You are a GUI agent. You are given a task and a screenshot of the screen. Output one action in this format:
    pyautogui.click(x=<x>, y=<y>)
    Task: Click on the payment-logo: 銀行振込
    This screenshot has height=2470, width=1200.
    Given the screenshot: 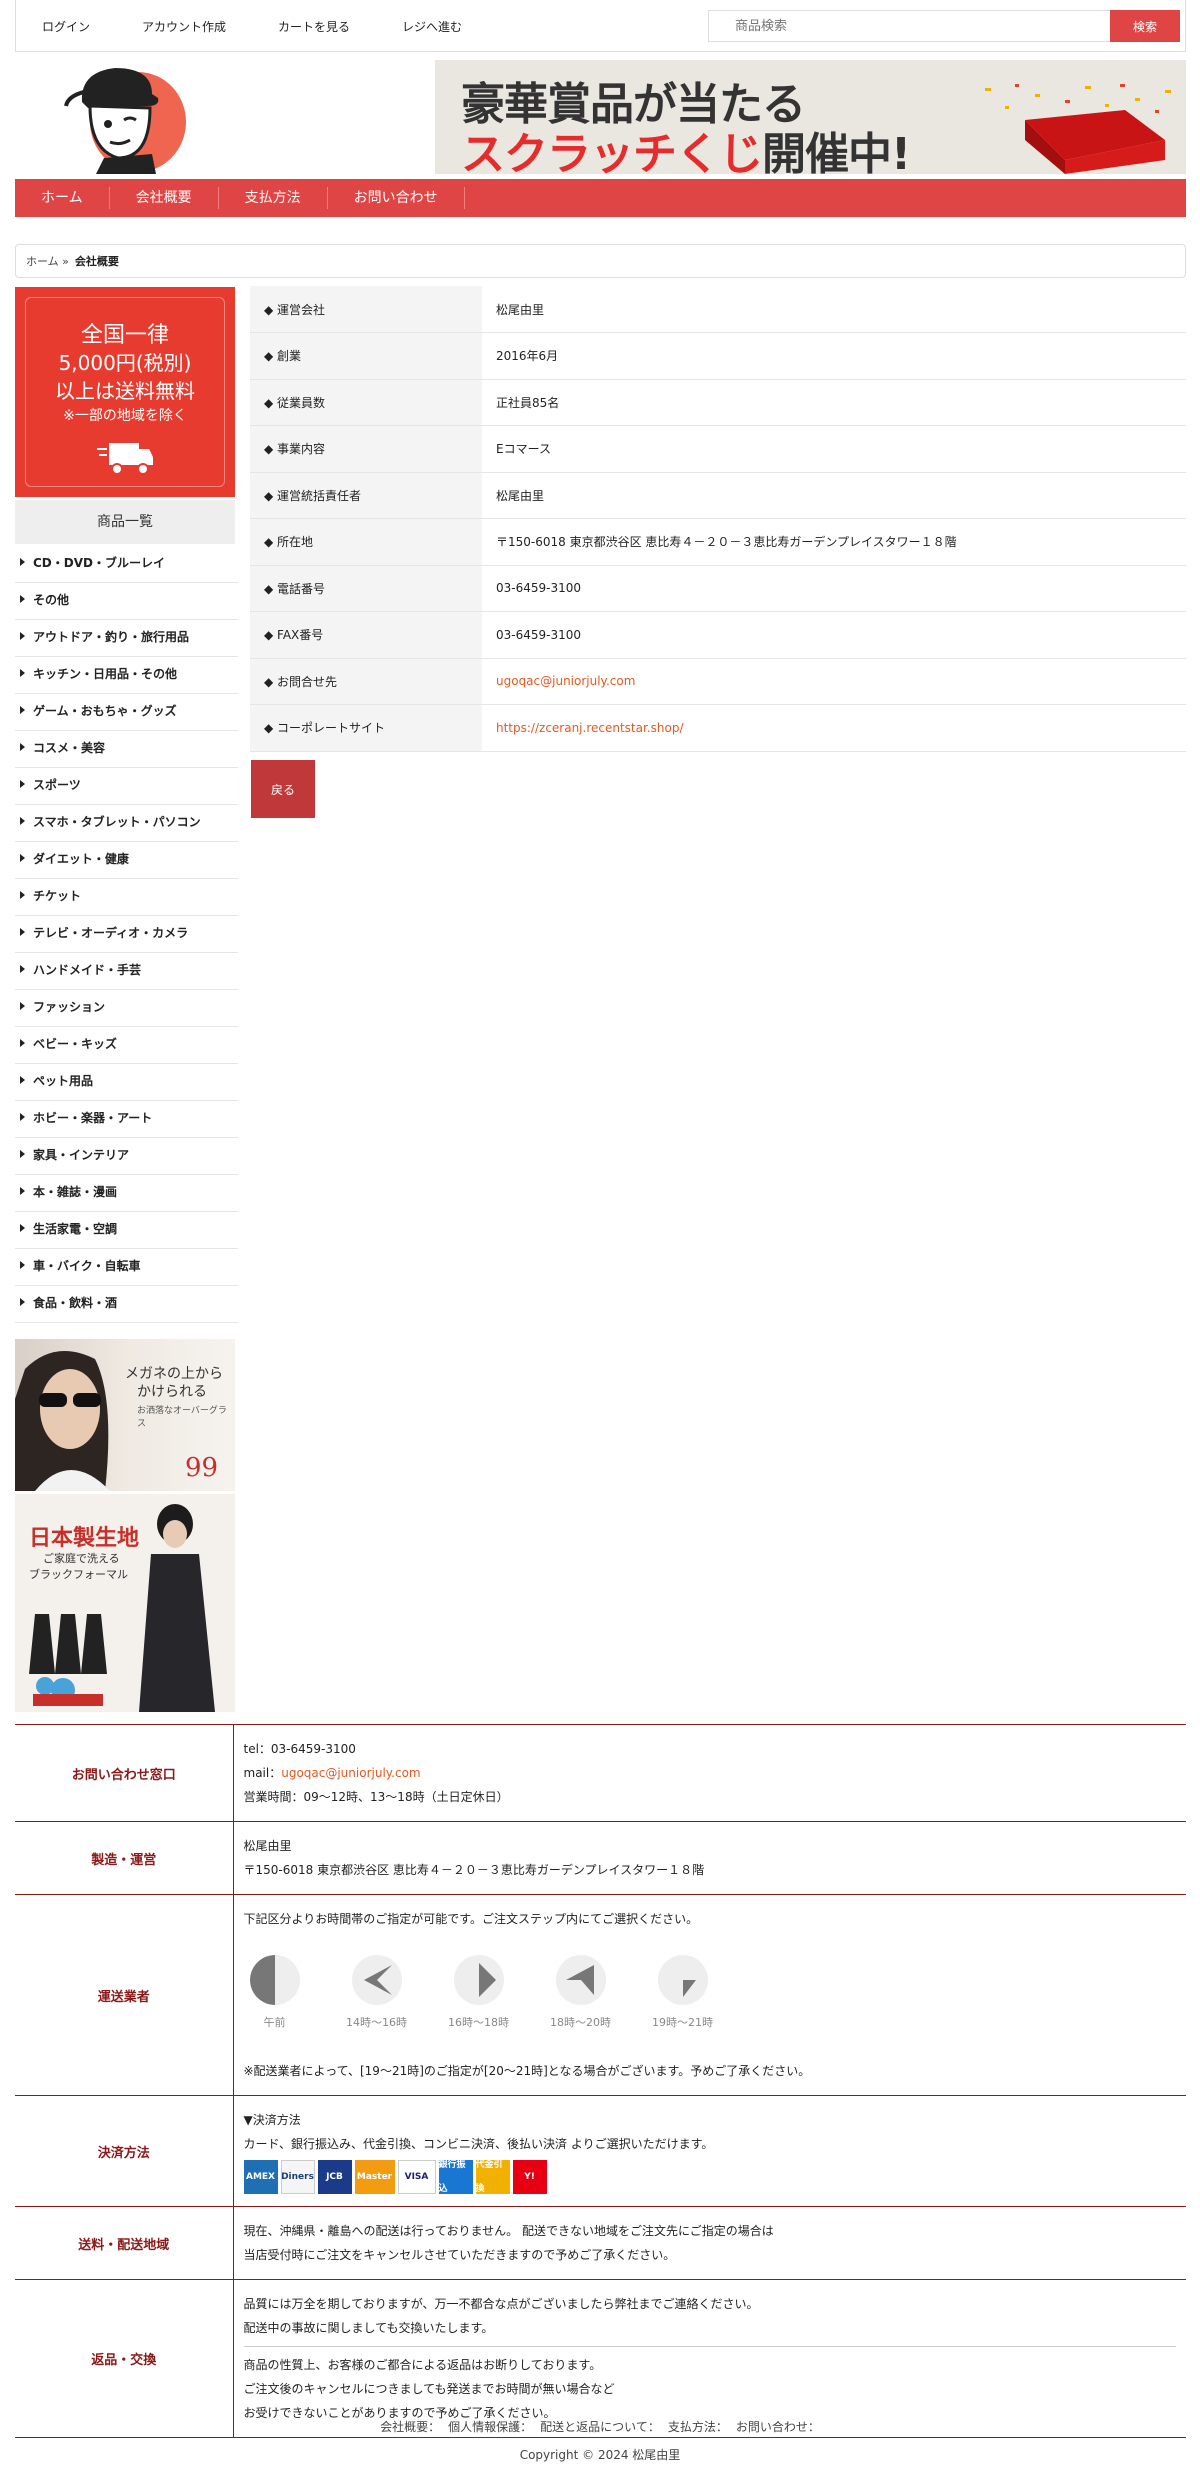 What is the action you would take?
    pyautogui.click(x=455, y=2177)
    